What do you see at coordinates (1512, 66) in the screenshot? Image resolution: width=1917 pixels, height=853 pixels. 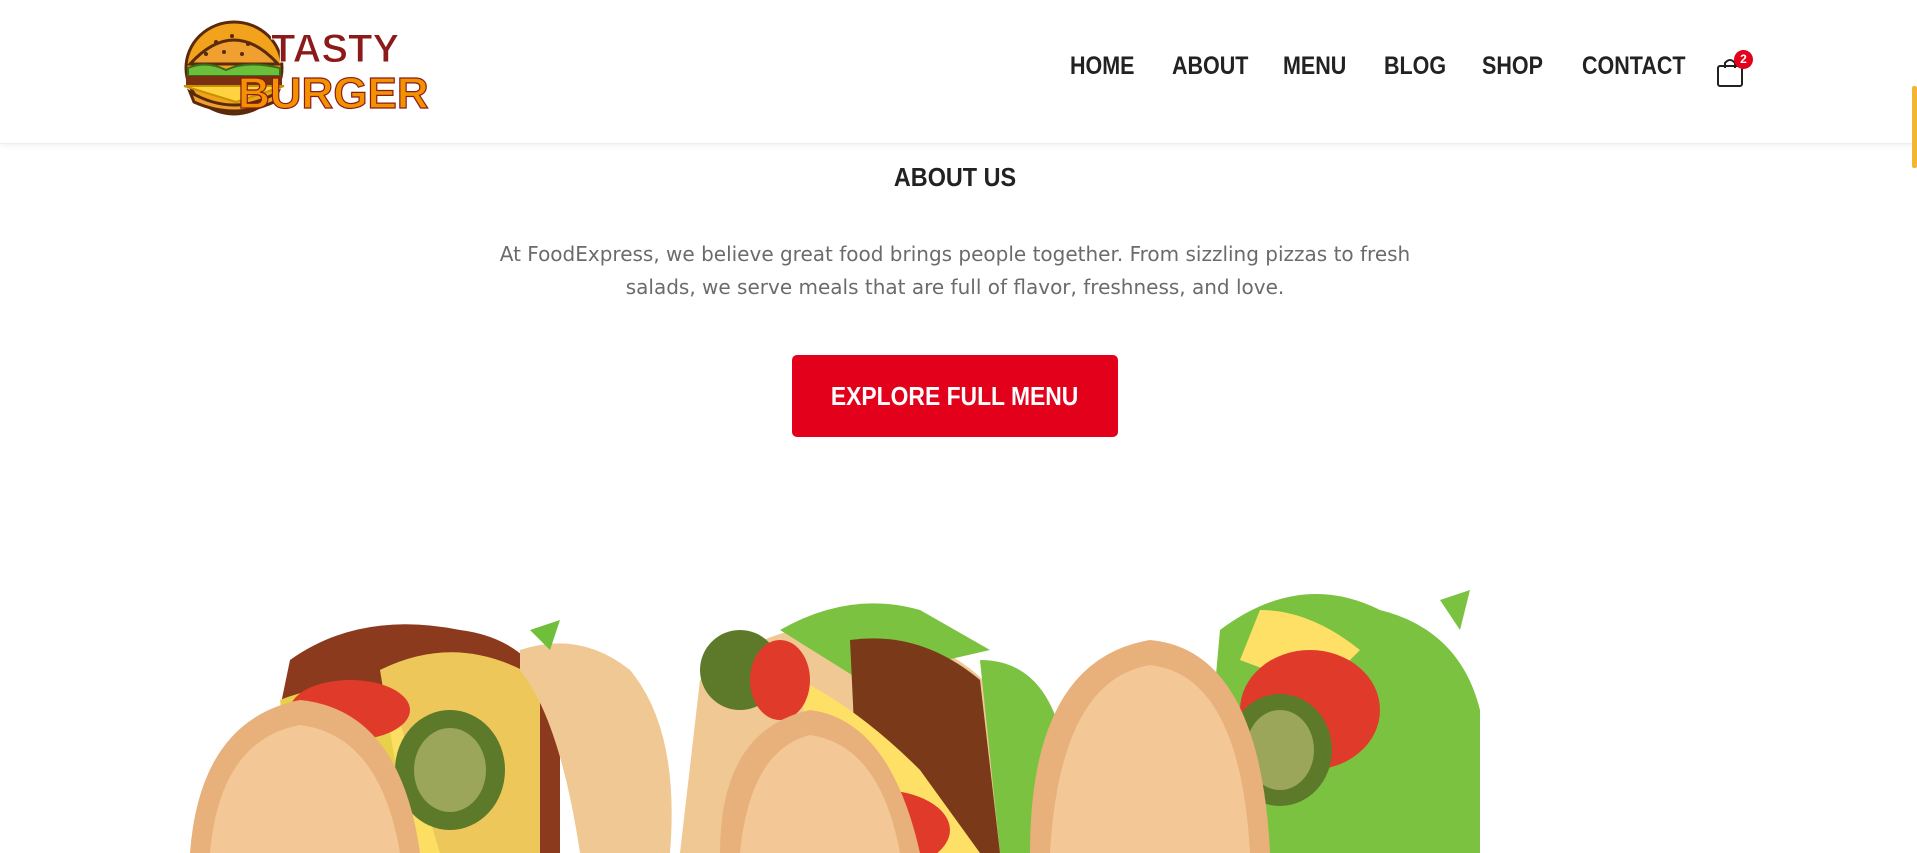 I see `nav-shop: SHOP` at bounding box center [1512, 66].